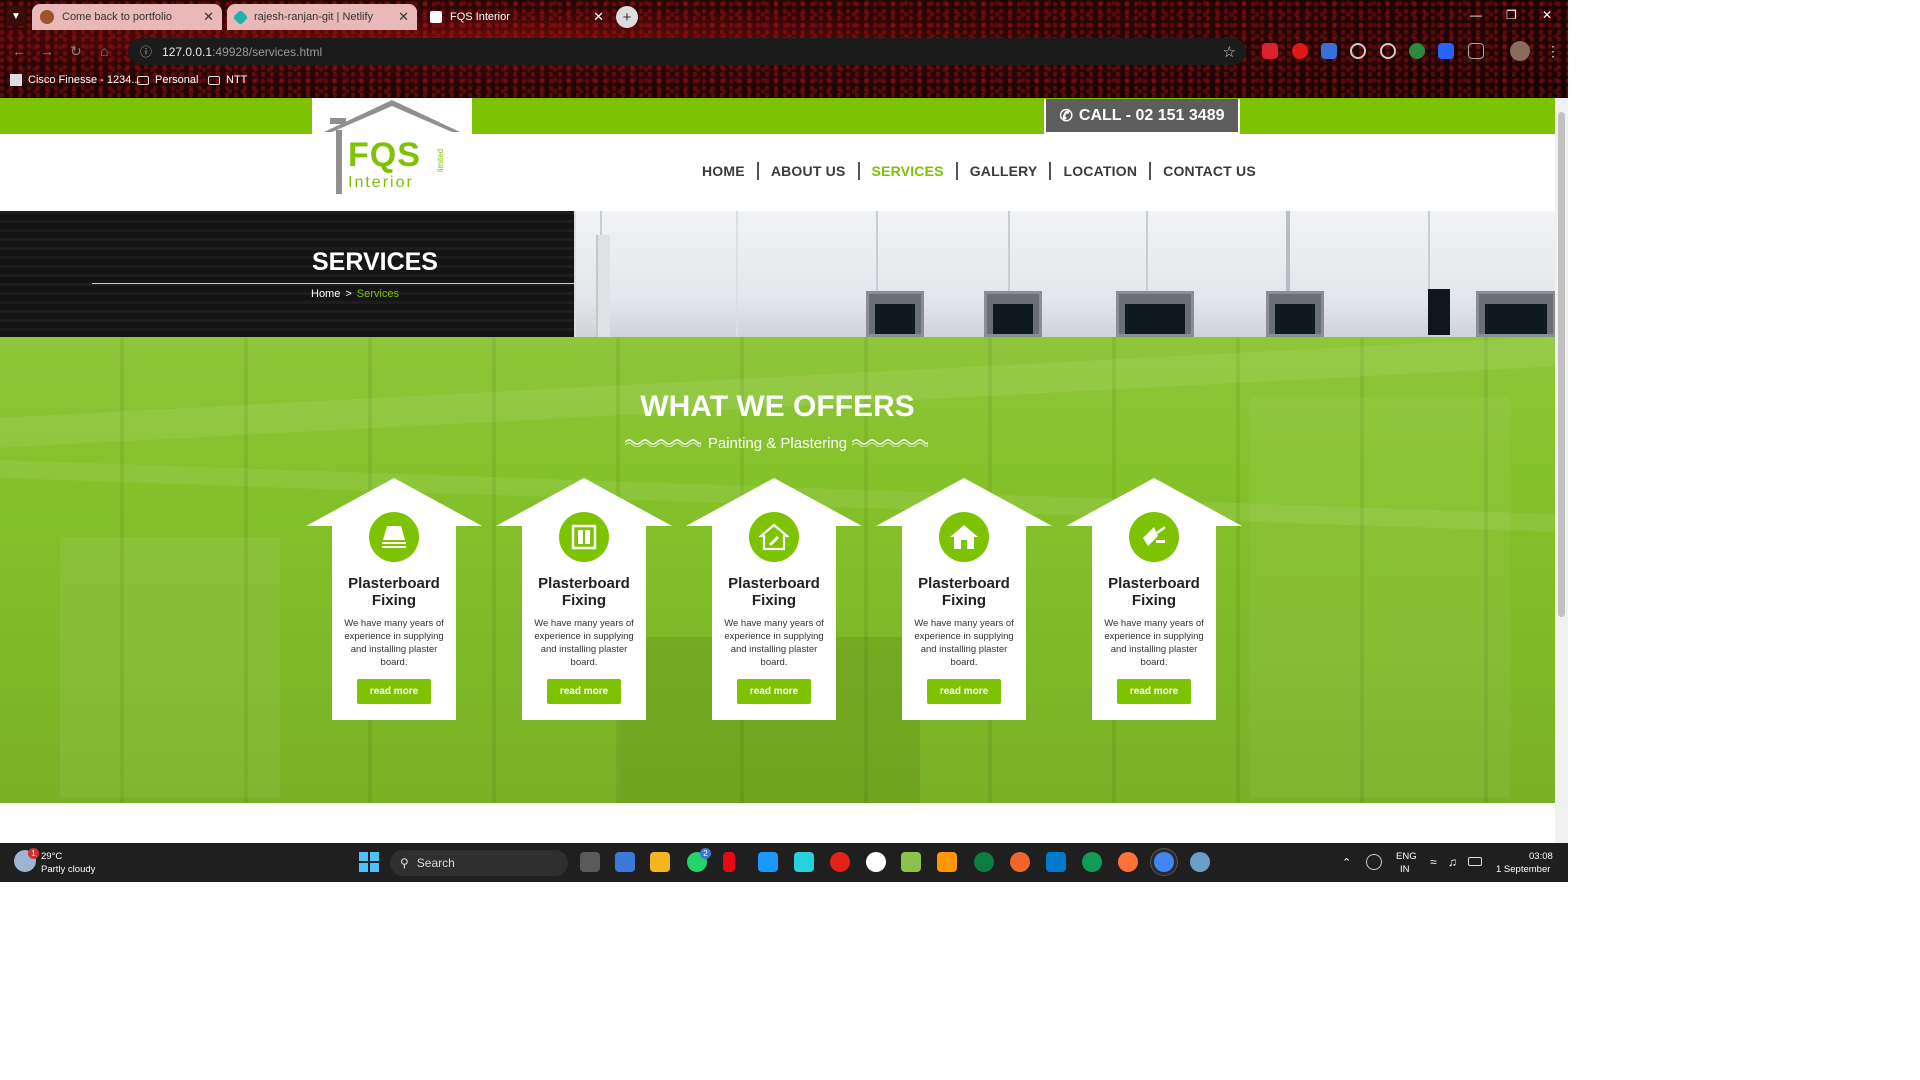  Describe the element at coordinates (33, 853) in the screenshot. I see `weather-badge: 1` at that location.